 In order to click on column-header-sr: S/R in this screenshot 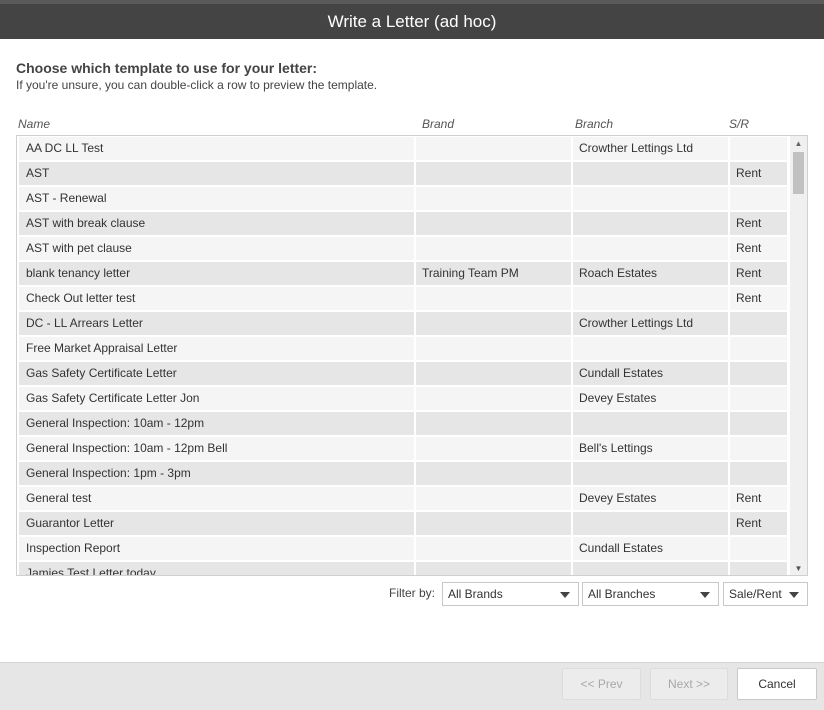, I will do `click(739, 124)`.